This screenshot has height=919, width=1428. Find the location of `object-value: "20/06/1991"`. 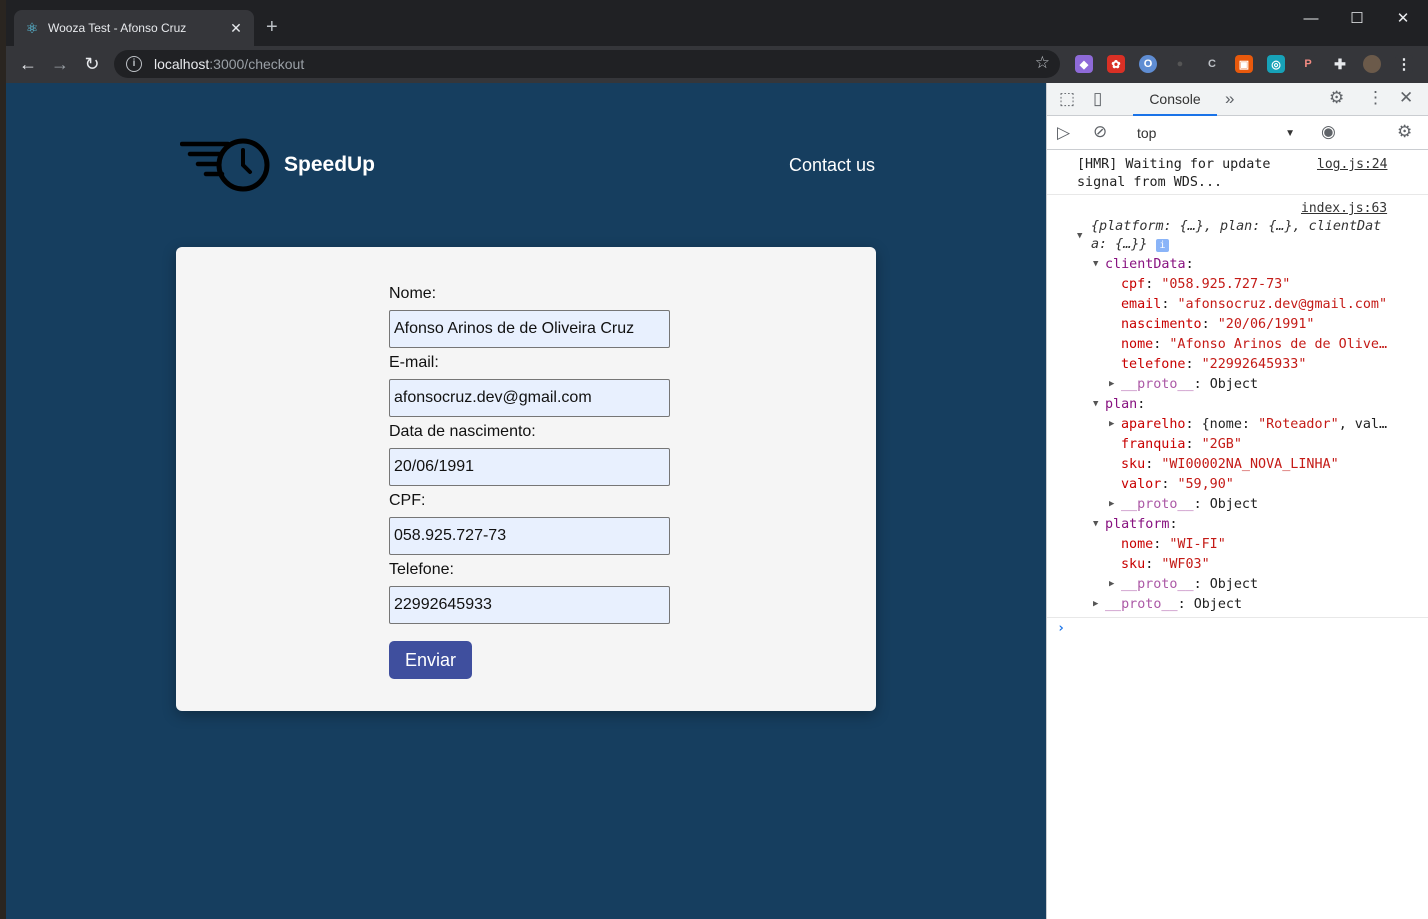

object-value: "20/06/1991" is located at coordinates (1266, 324).